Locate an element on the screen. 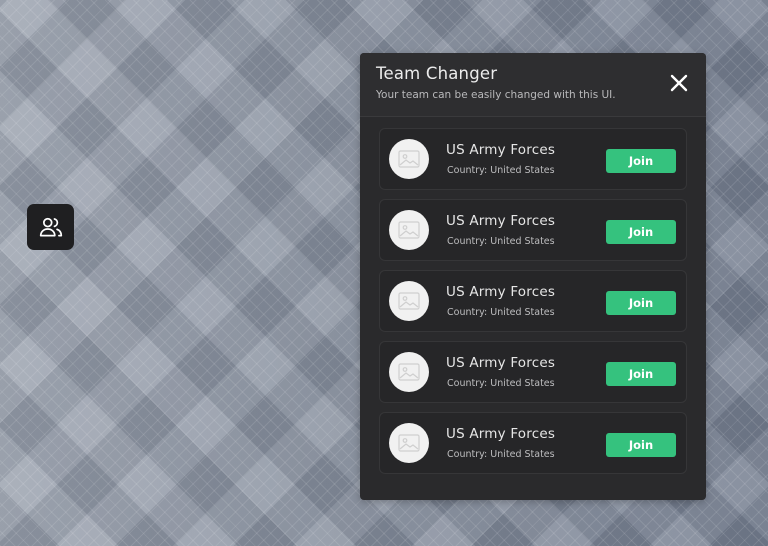  close-icon is located at coordinates (679, 83).